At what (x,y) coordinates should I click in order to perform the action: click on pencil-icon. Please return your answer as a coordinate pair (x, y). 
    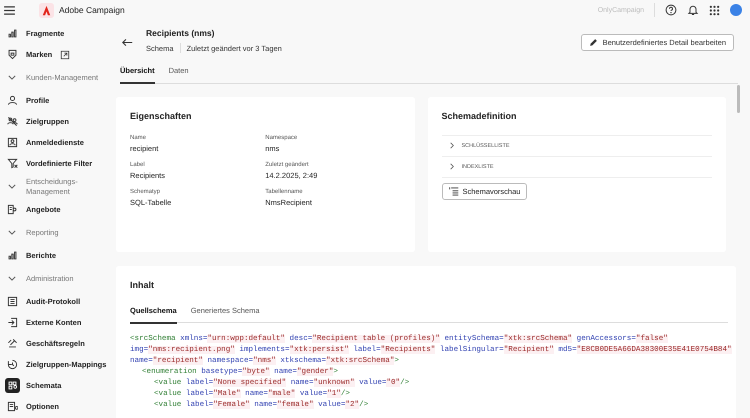
    Looking at the image, I should click on (593, 42).